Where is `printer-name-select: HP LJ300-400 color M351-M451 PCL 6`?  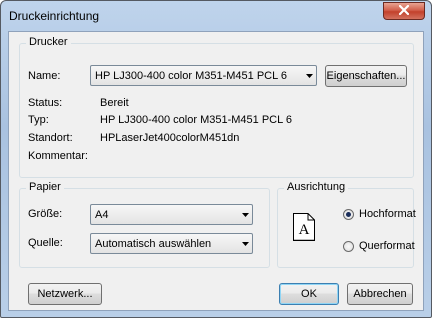
printer-name-select: HP LJ300-400 color M351-M451 PCL 6 is located at coordinates (203, 75).